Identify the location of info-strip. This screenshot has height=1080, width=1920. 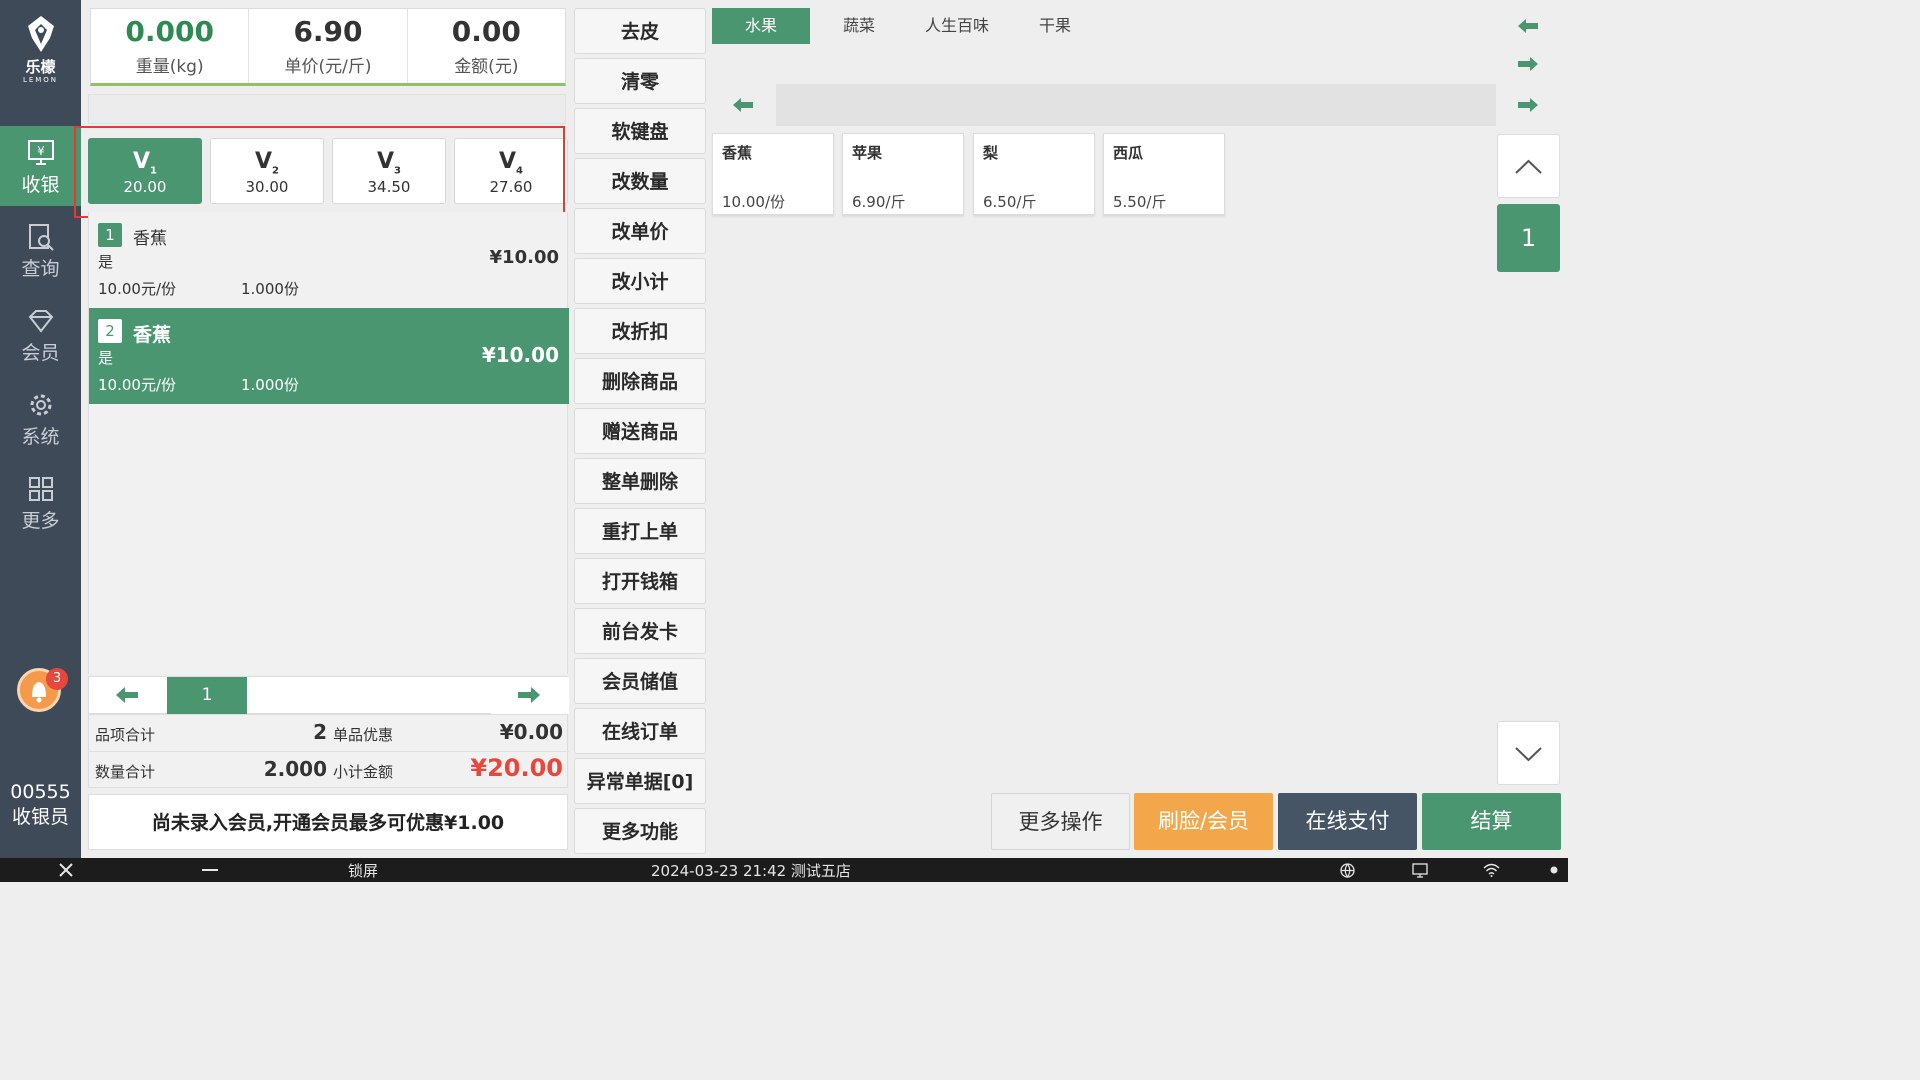
(327, 109).